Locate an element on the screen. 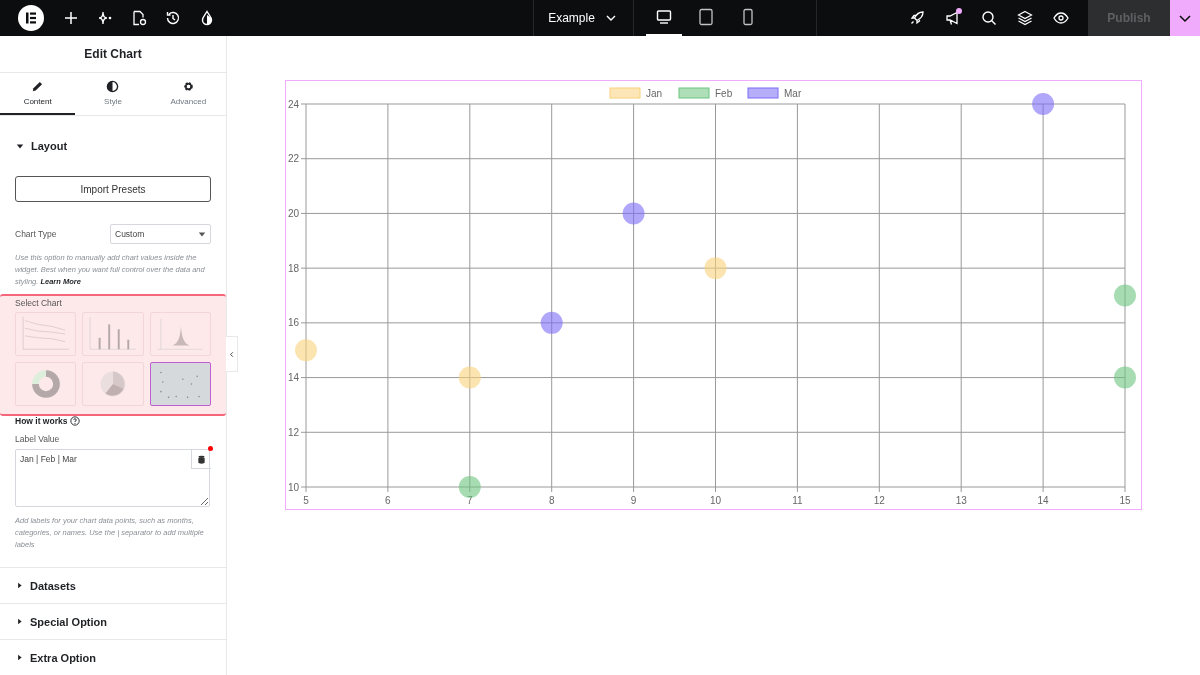  field-label: Select Chart is located at coordinates (39, 303).